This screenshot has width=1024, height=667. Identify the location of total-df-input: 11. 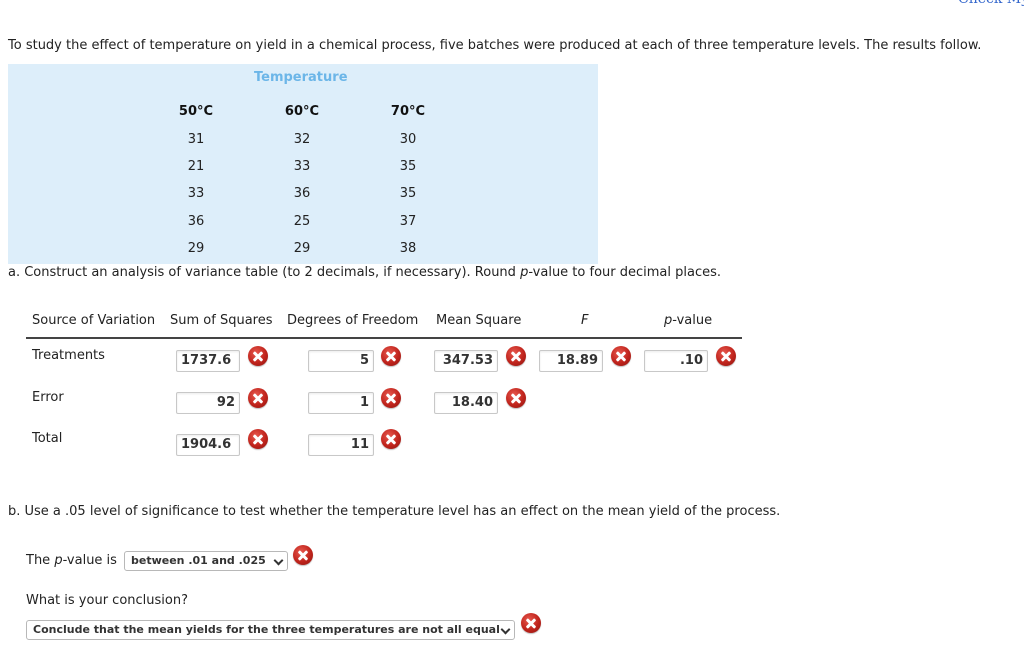
(341, 445).